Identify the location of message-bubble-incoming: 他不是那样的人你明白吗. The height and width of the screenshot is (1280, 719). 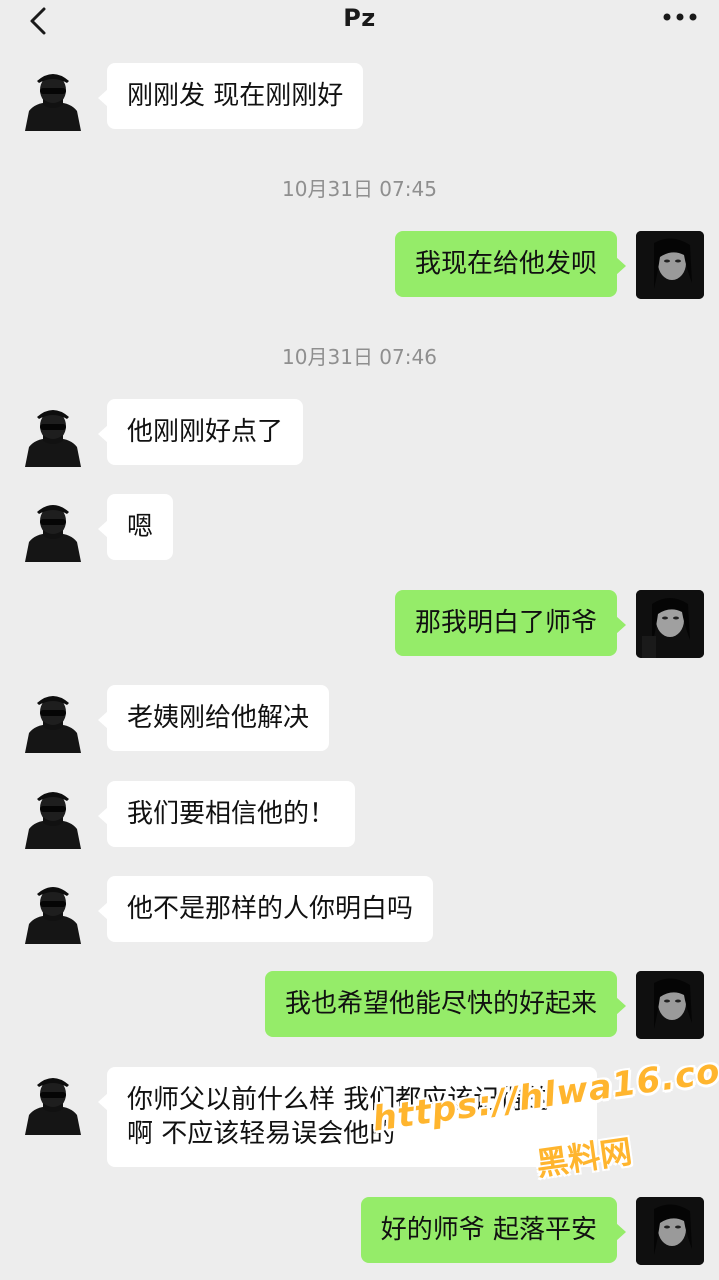
(265, 909).